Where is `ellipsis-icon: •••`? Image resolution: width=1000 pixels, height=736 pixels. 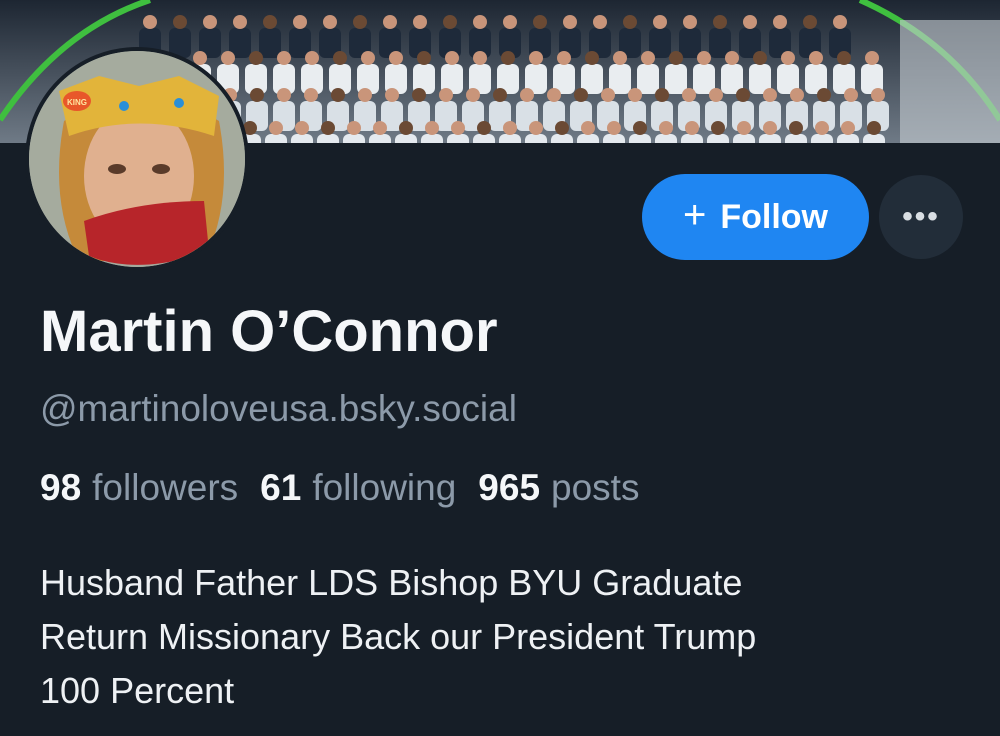
ellipsis-icon: ••• is located at coordinates (921, 216).